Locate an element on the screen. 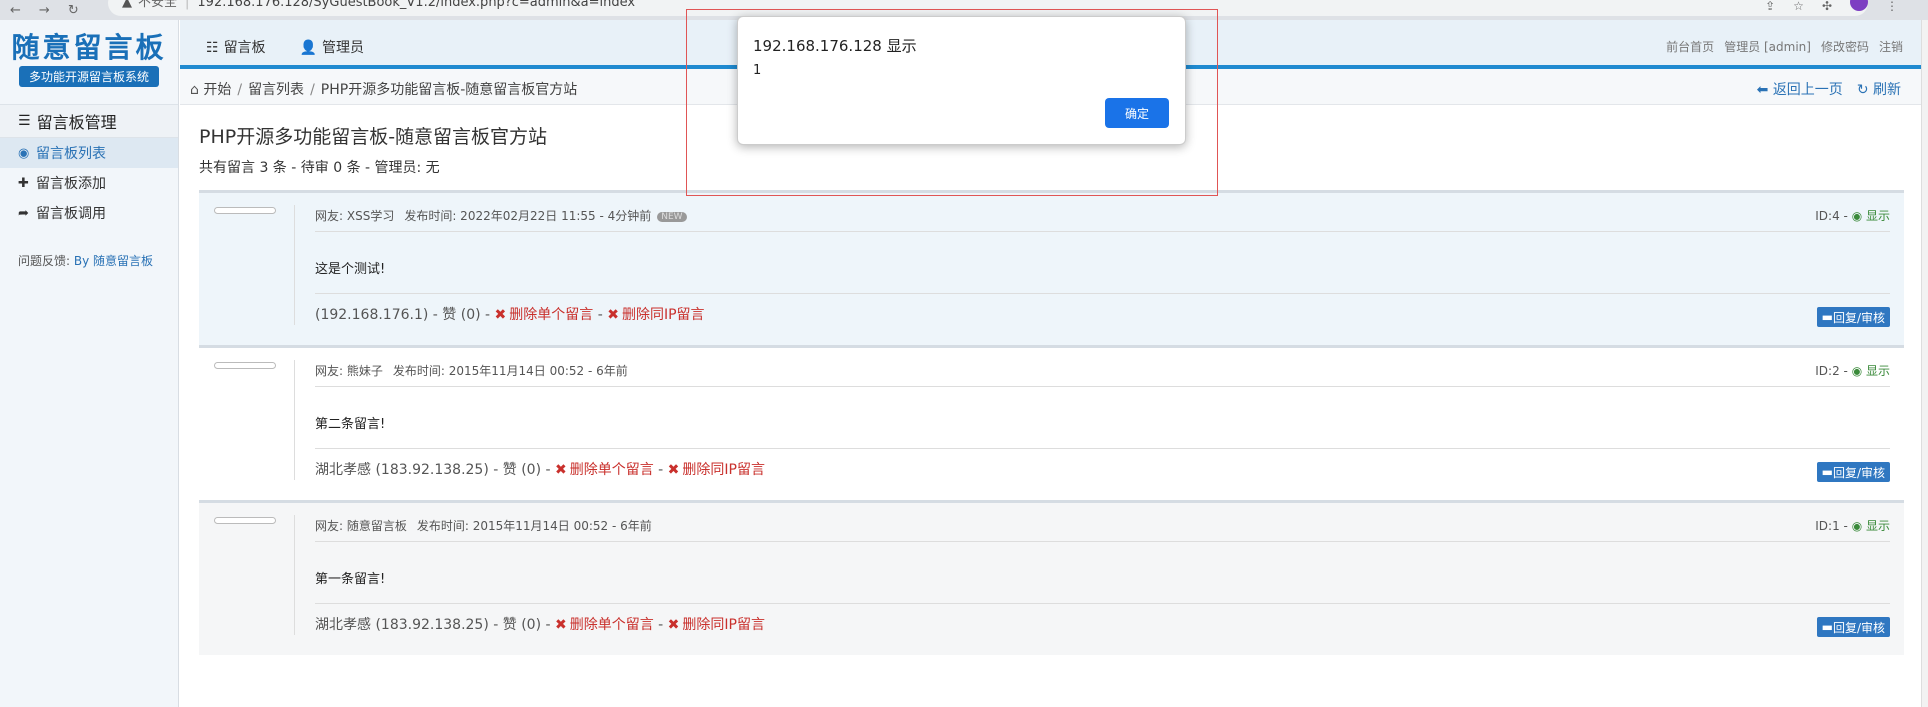 This screenshot has width=1928, height=707. tab-admin: 👤 管理员 is located at coordinates (332, 47).